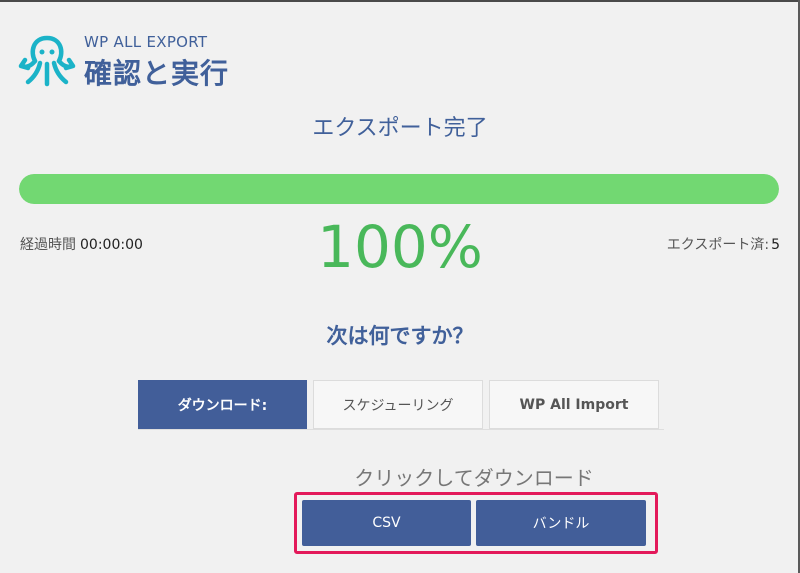 The height and width of the screenshot is (573, 800). What do you see at coordinates (47, 61) in the screenshot?
I see `octopus-icon` at bounding box center [47, 61].